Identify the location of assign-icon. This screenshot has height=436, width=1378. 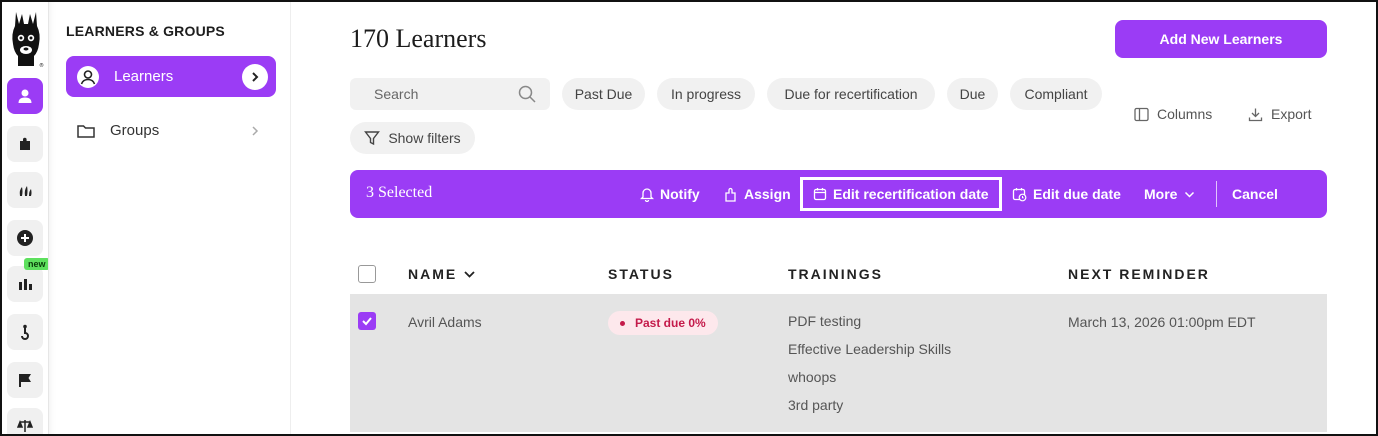
(730, 194).